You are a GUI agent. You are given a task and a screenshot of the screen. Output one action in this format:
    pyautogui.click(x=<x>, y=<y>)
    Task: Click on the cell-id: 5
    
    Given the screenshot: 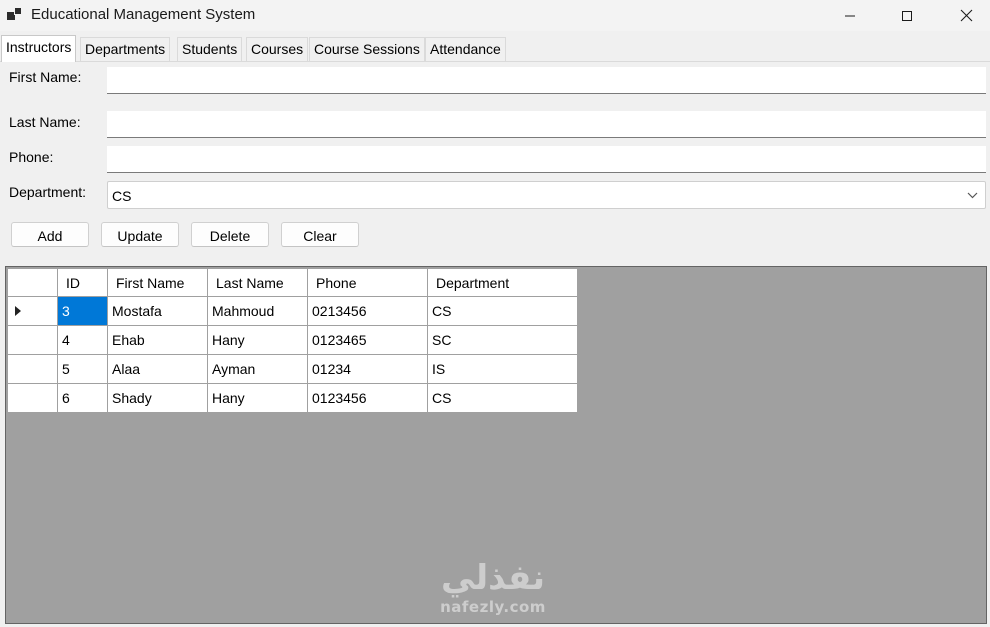 What is the action you would take?
    pyautogui.click(x=82, y=369)
    